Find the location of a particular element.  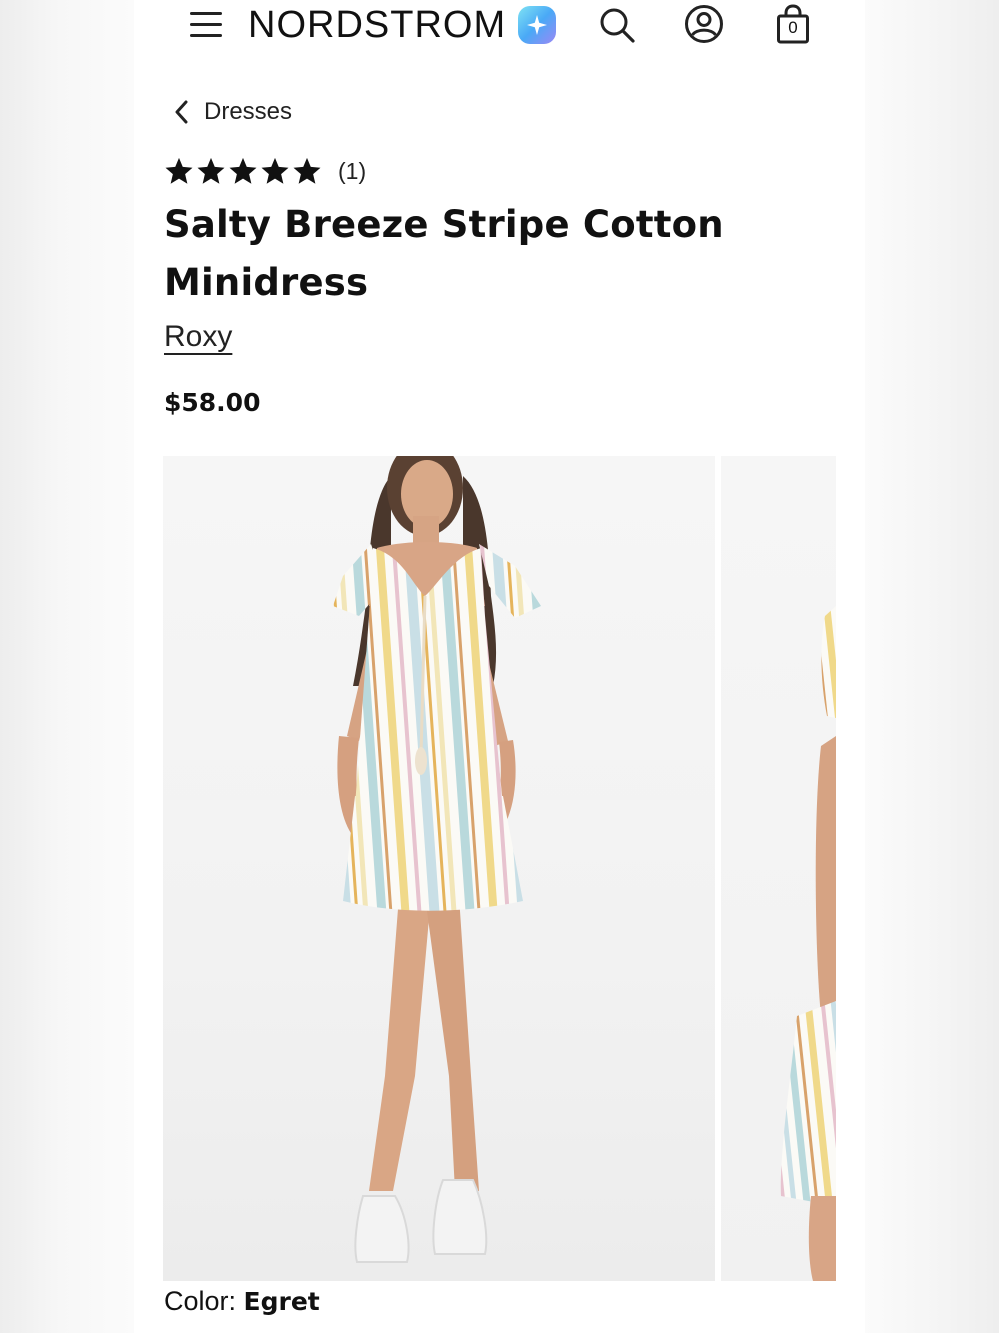

product-image-secondary is located at coordinates (778, 868).